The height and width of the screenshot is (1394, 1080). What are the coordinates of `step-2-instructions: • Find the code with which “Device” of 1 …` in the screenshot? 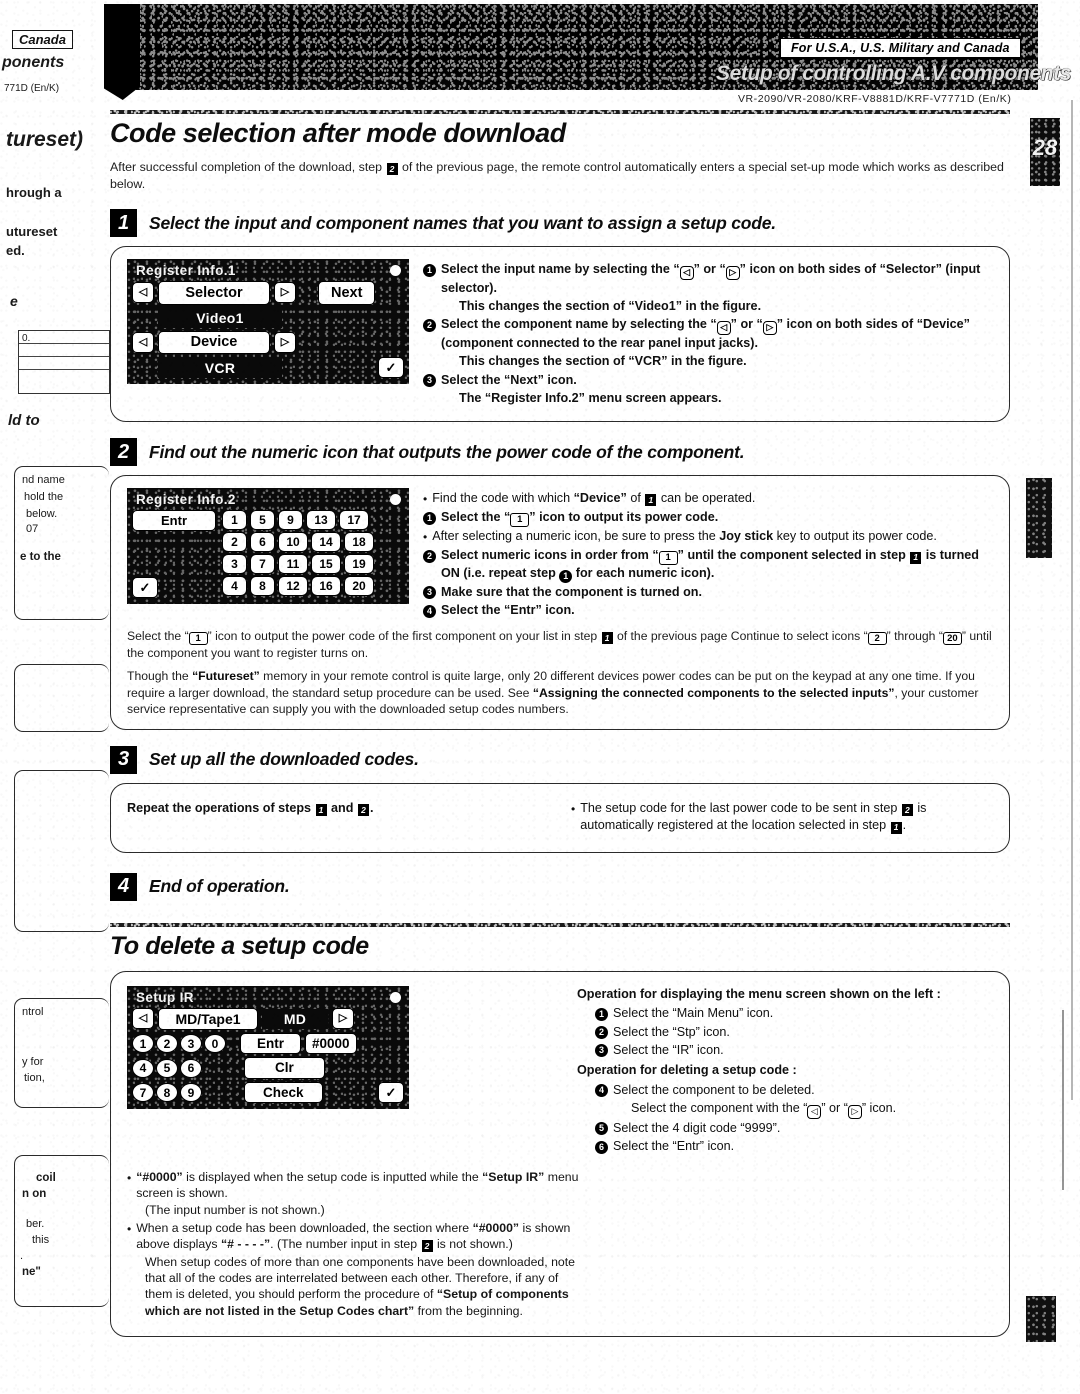 It's located at (708, 554).